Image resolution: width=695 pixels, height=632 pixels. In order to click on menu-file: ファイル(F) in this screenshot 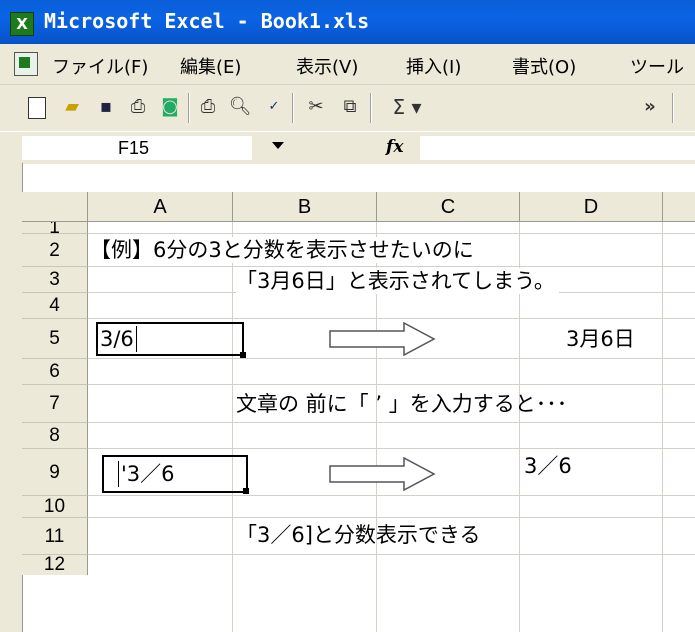, I will do `click(100, 66)`.